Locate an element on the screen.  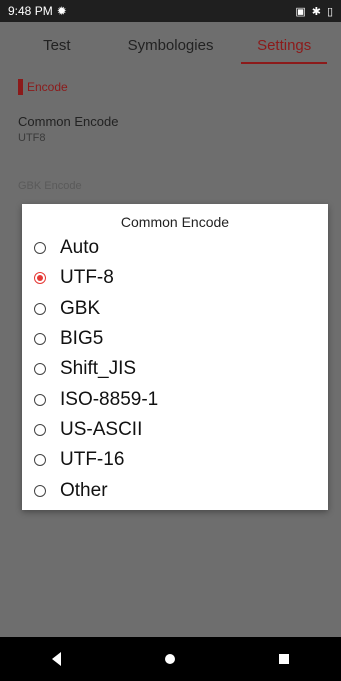
option-label: US-ASCII is located at coordinates (101, 429).